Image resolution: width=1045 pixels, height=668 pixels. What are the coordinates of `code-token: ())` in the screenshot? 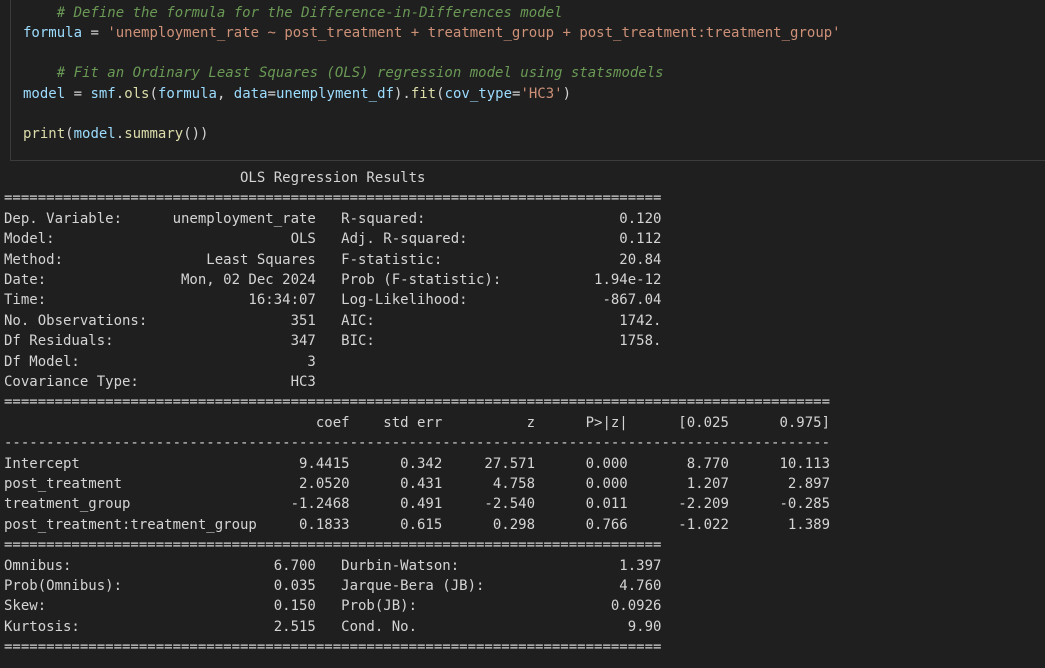 It's located at (196, 134).